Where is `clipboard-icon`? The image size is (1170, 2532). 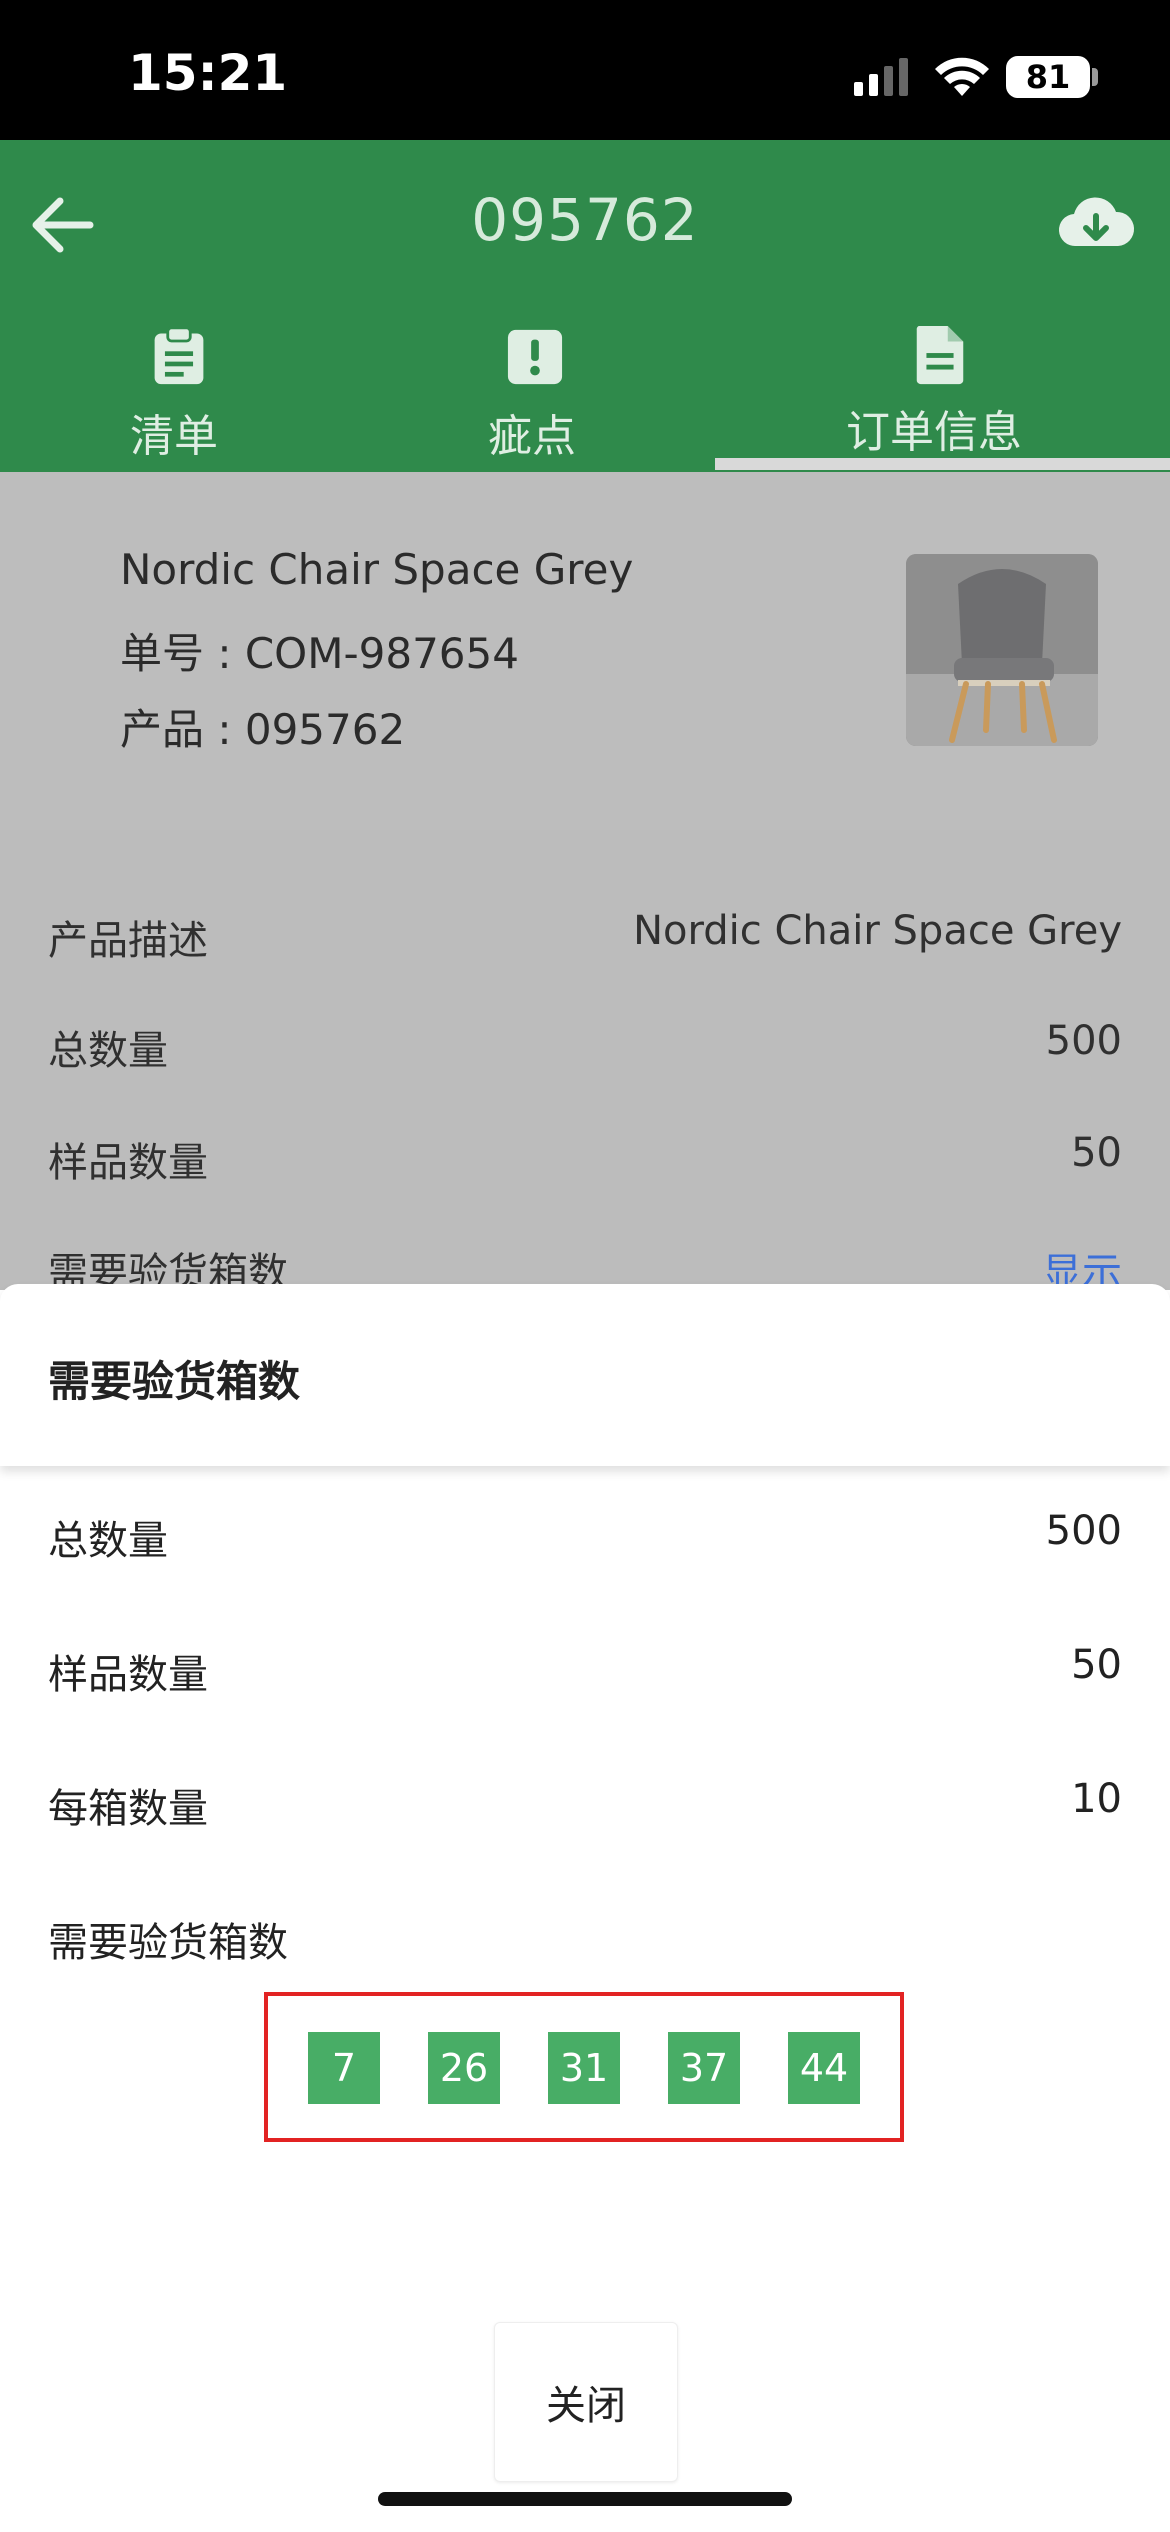
clipboard-icon is located at coordinates (179, 355).